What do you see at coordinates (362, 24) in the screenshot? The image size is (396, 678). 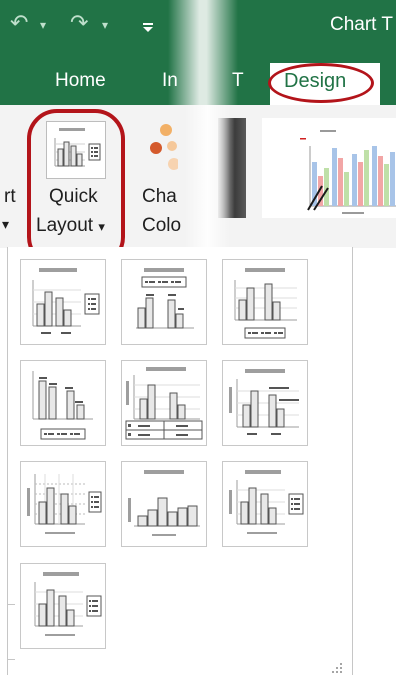 I see `window-title: Chart T` at bounding box center [362, 24].